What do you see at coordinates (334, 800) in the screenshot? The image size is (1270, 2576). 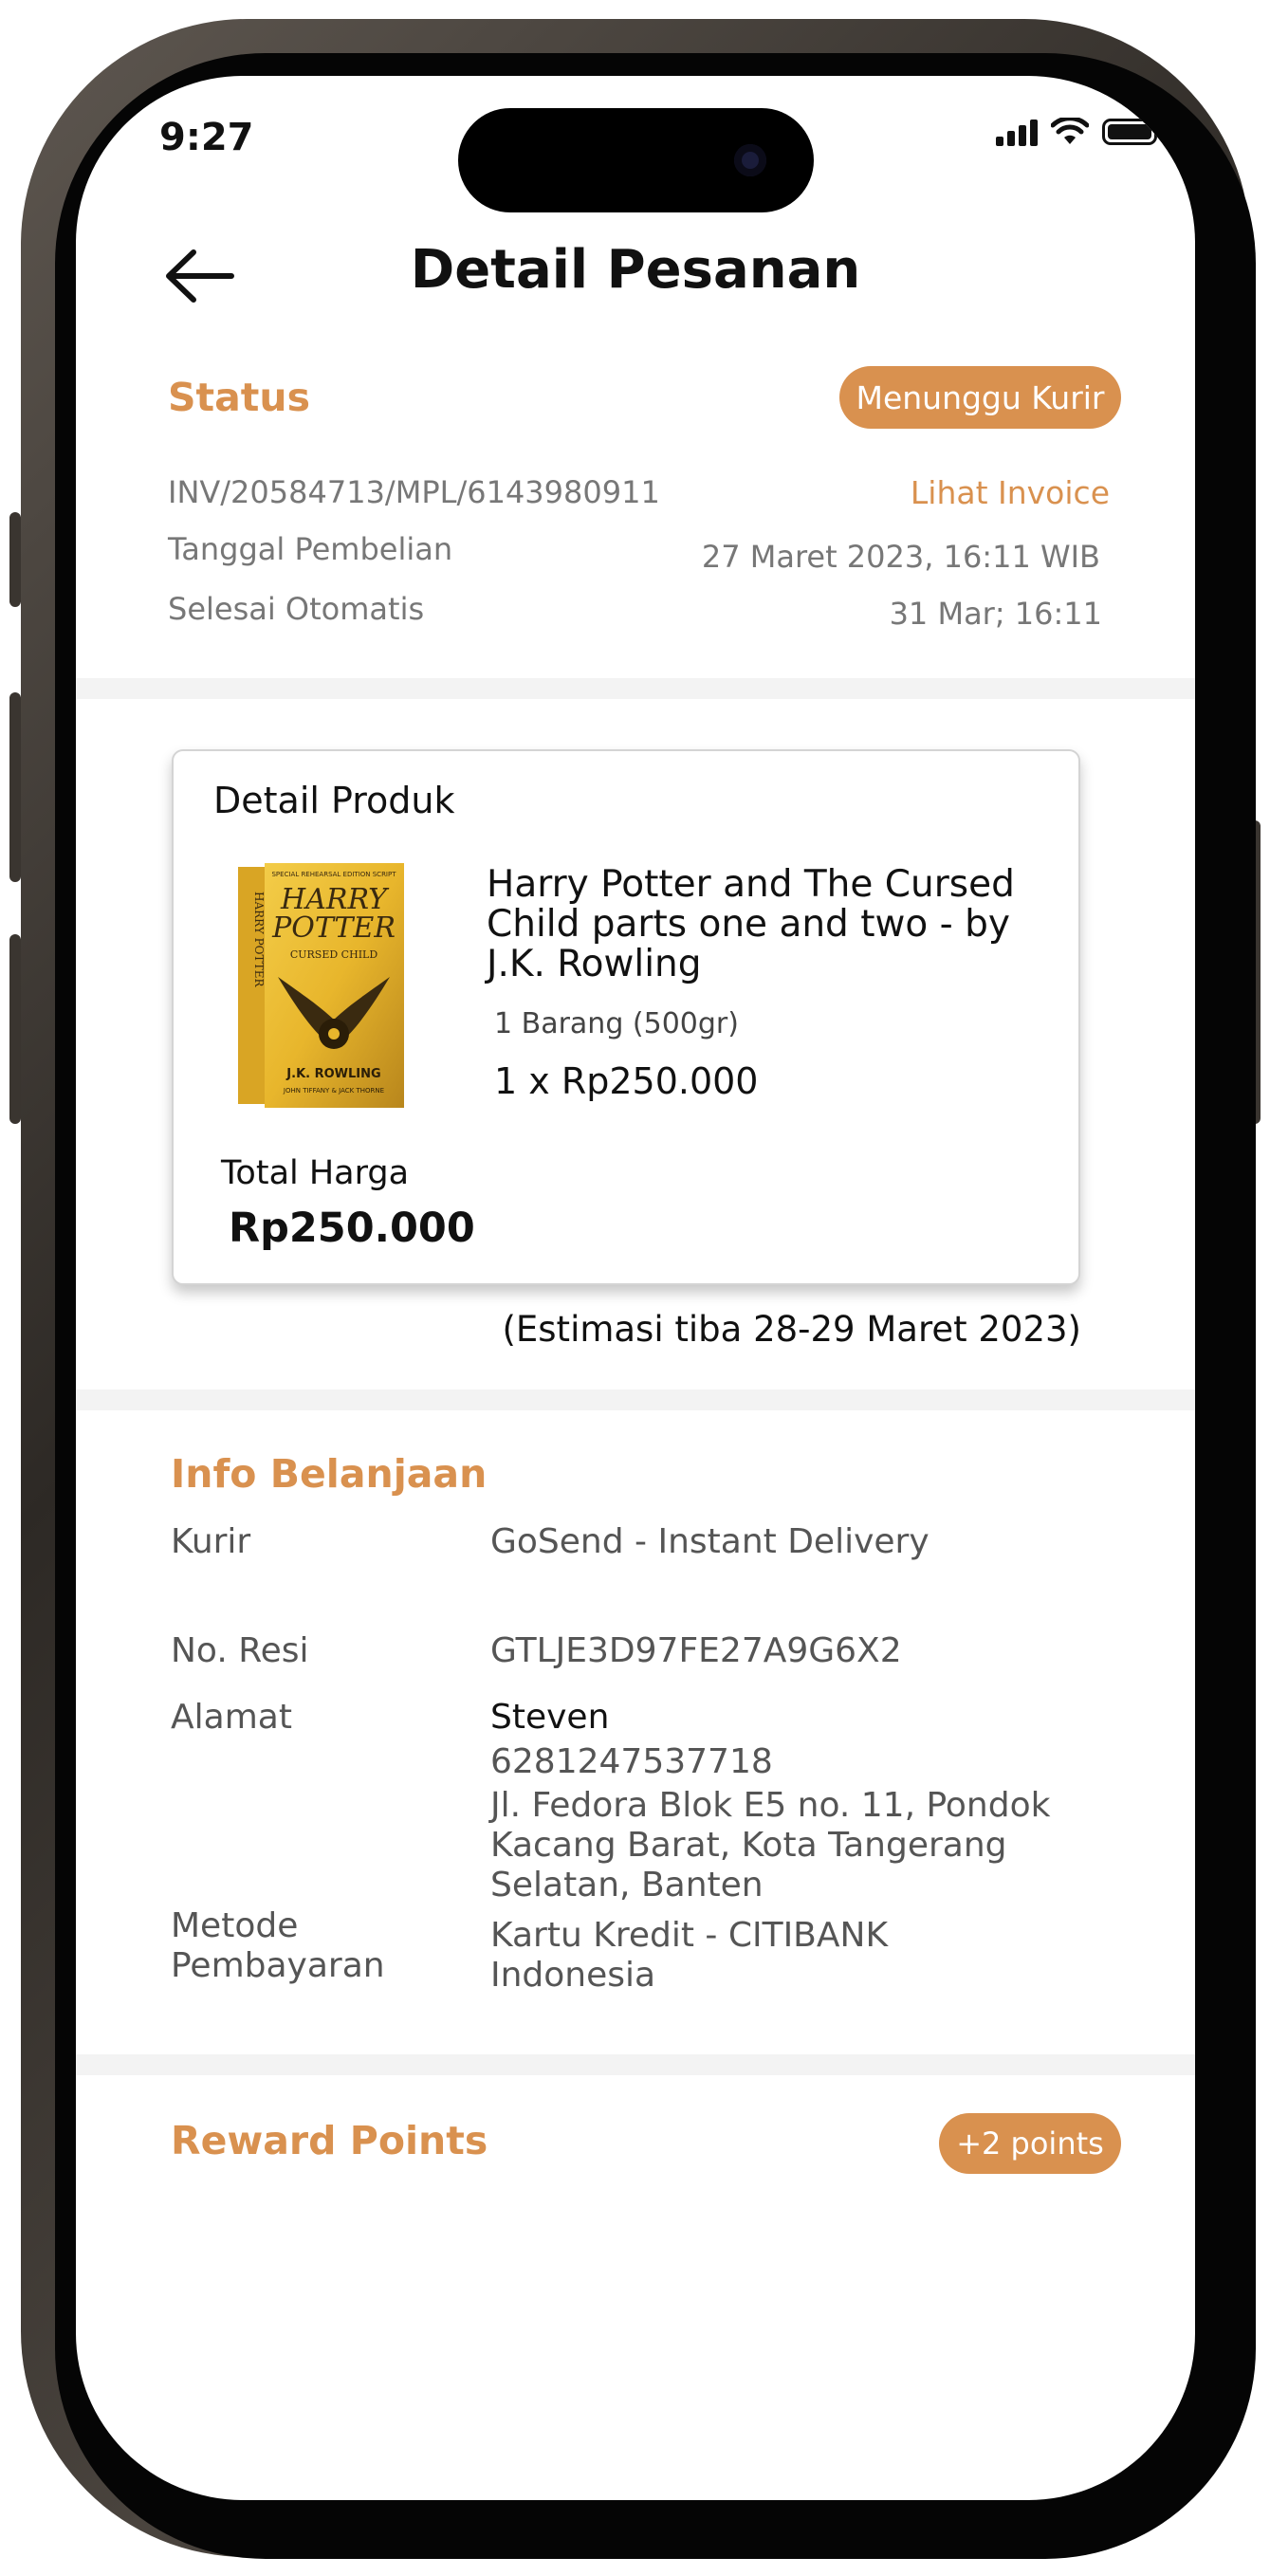 I see `product-section-title: Detail Produk` at bounding box center [334, 800].